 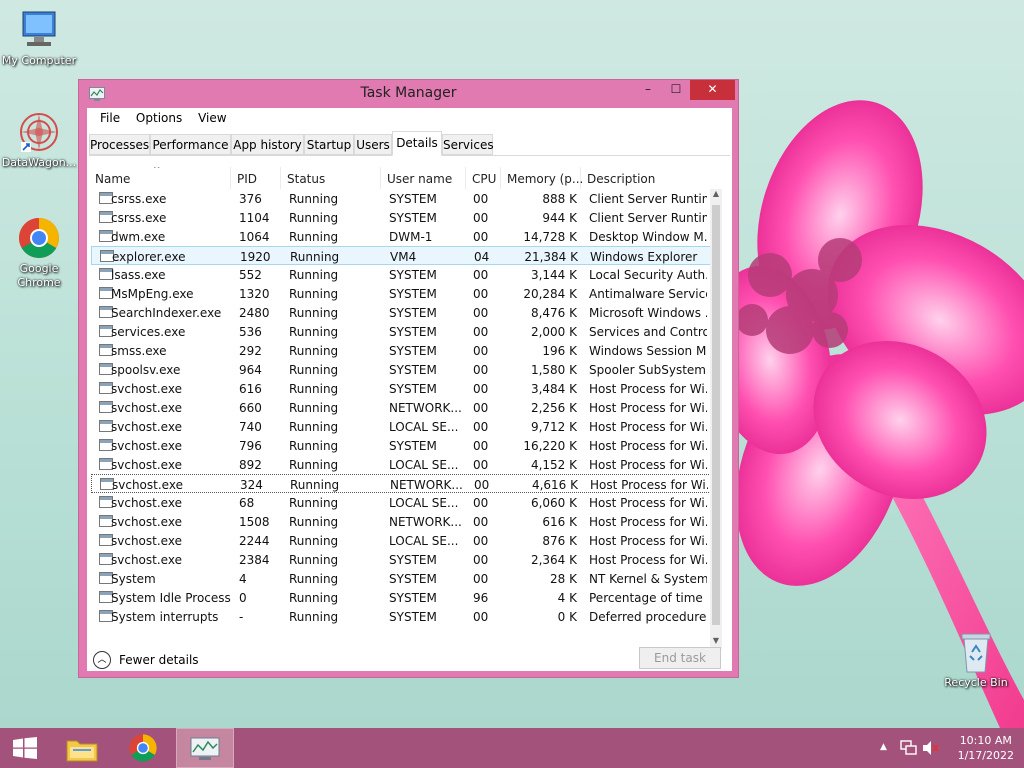 I want to click on tab-startup: Startup, so click(x=329, y=144).